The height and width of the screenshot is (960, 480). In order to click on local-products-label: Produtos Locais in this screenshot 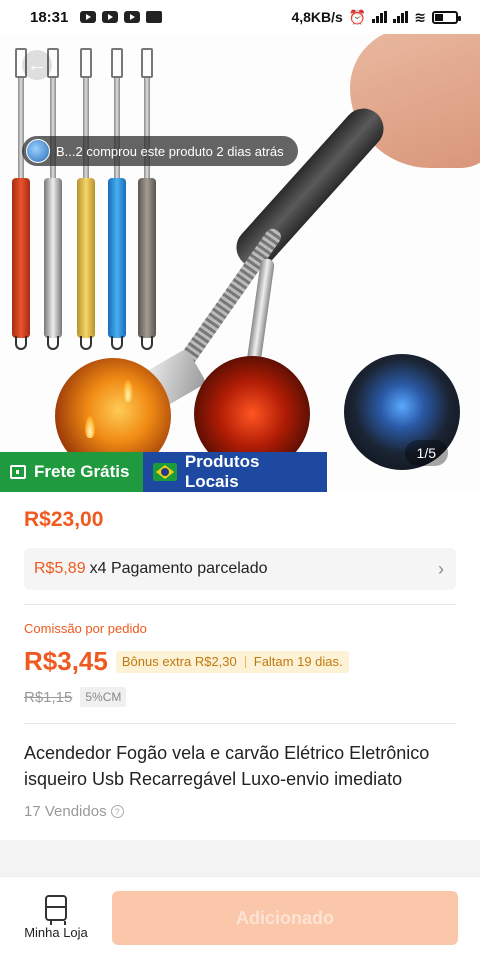, I will do `click(222, 471)`.